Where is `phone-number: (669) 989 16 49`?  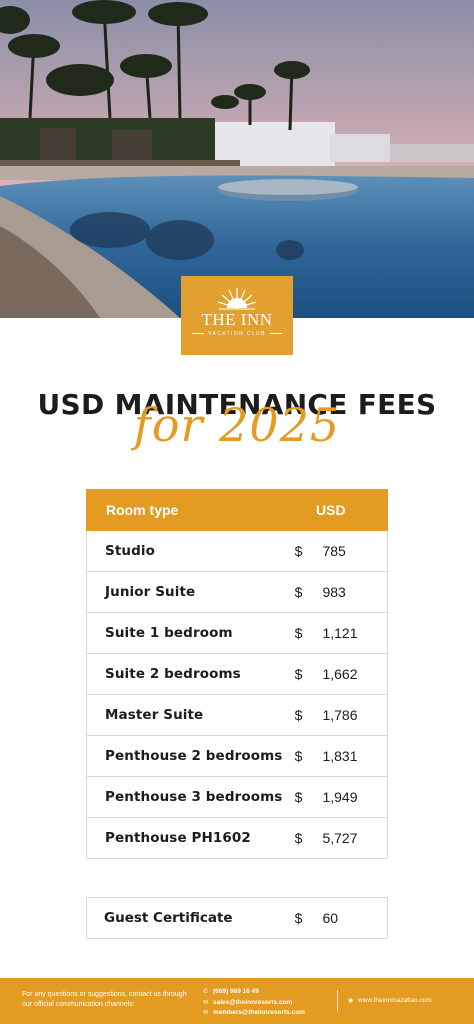 phone-number: (669) 989 16 49 is located at coordinates (236, 991).